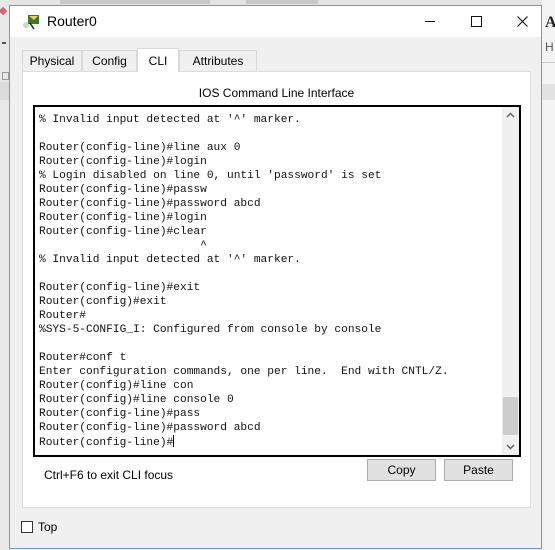 The image size is (555, 550). What do you see at coordinates (109, 60) in the screenshot?
I see `tab-config: Config` at bounding box center [109, 60].